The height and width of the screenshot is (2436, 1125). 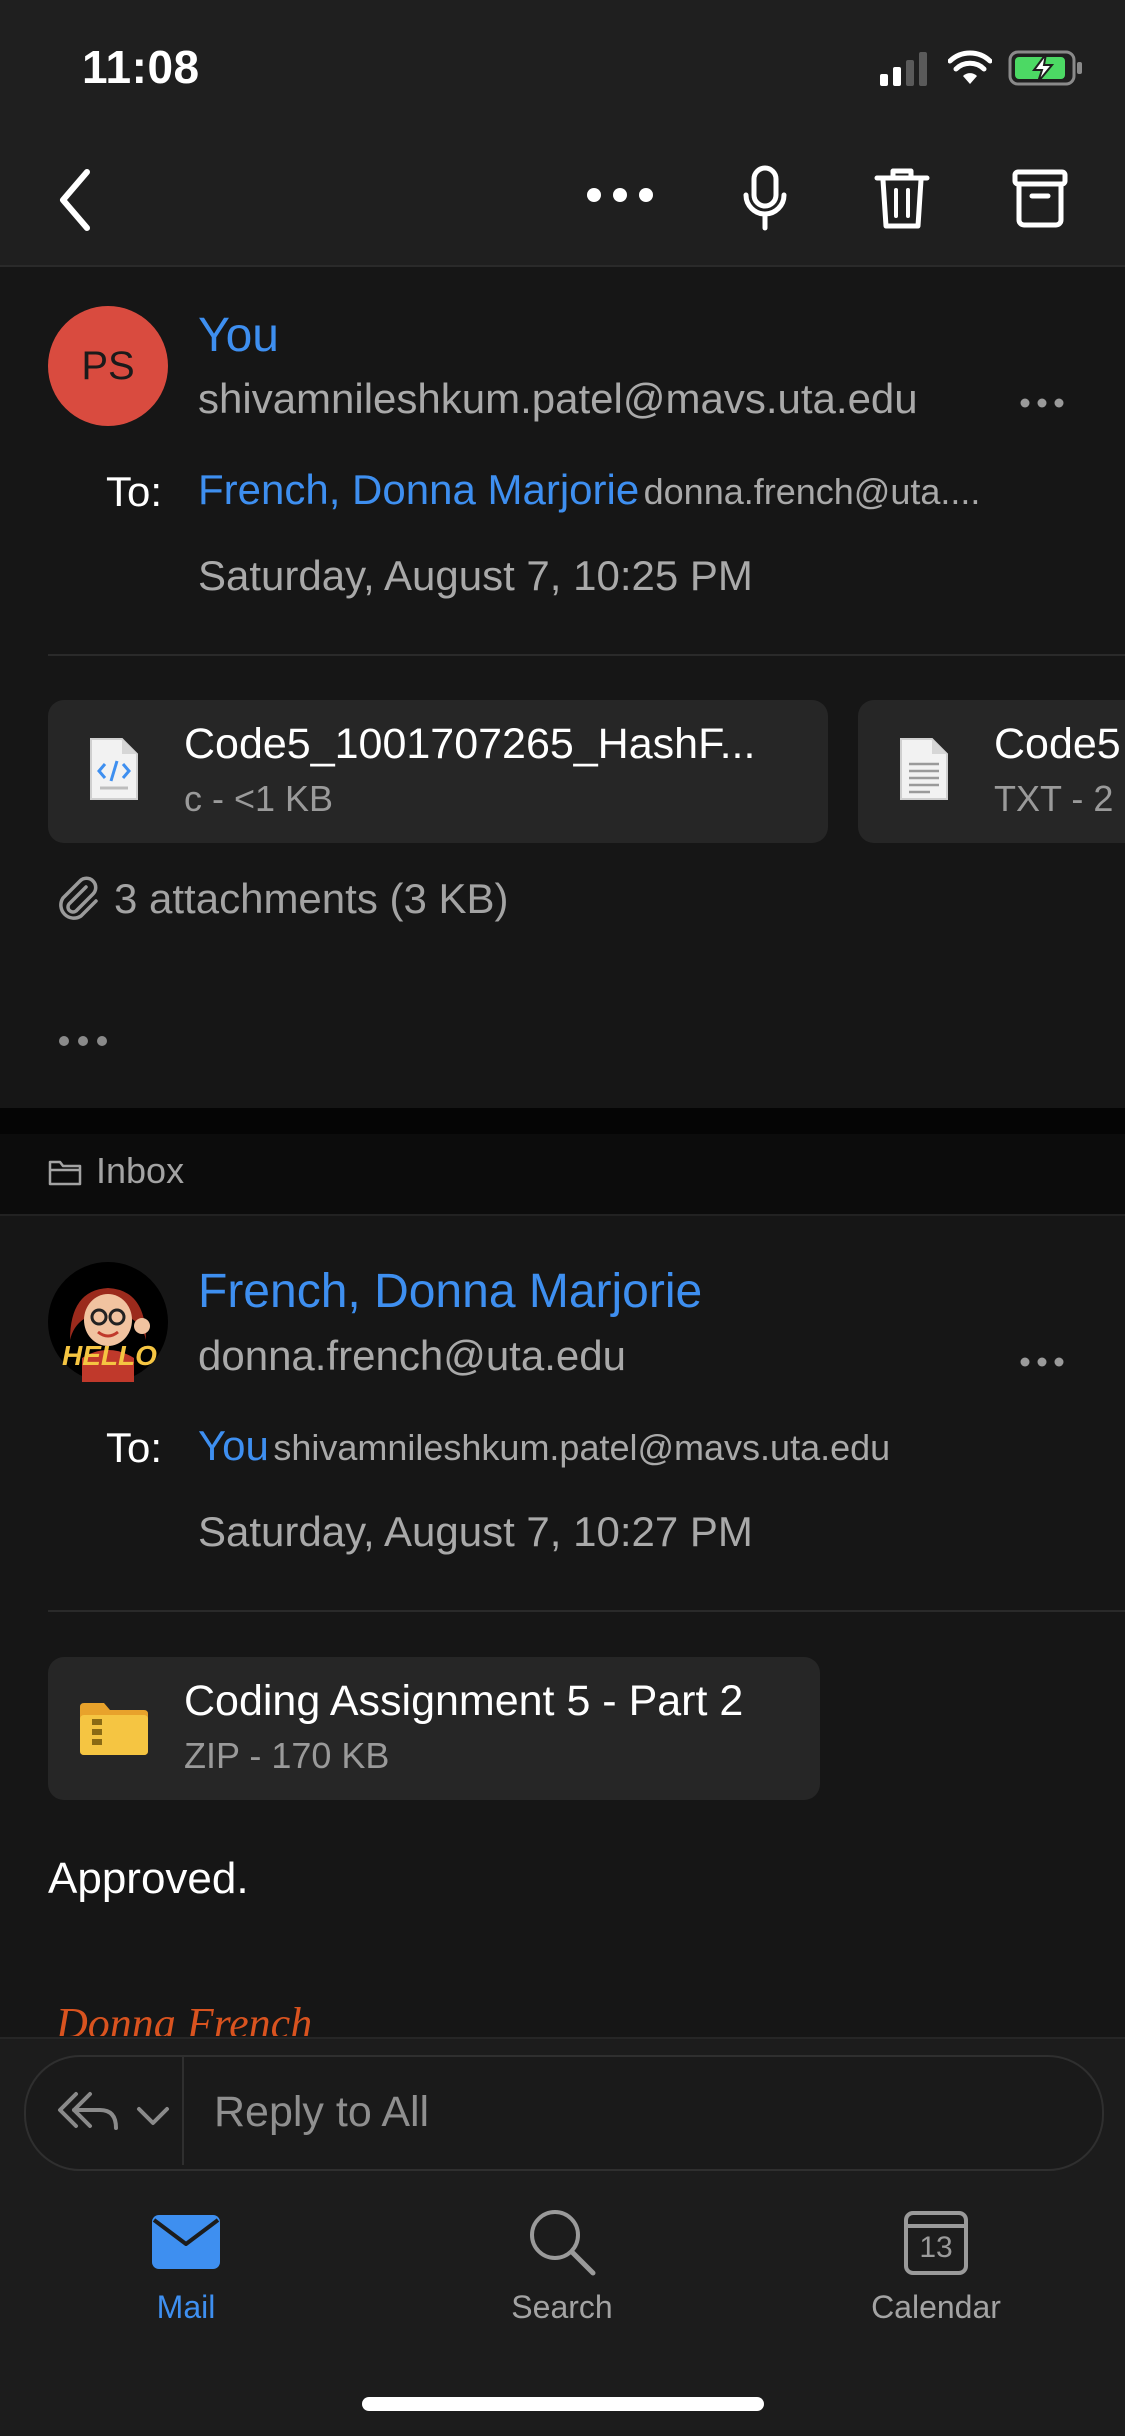 I want to click on tab-mail: Mail, so click(x=186, y=2270).